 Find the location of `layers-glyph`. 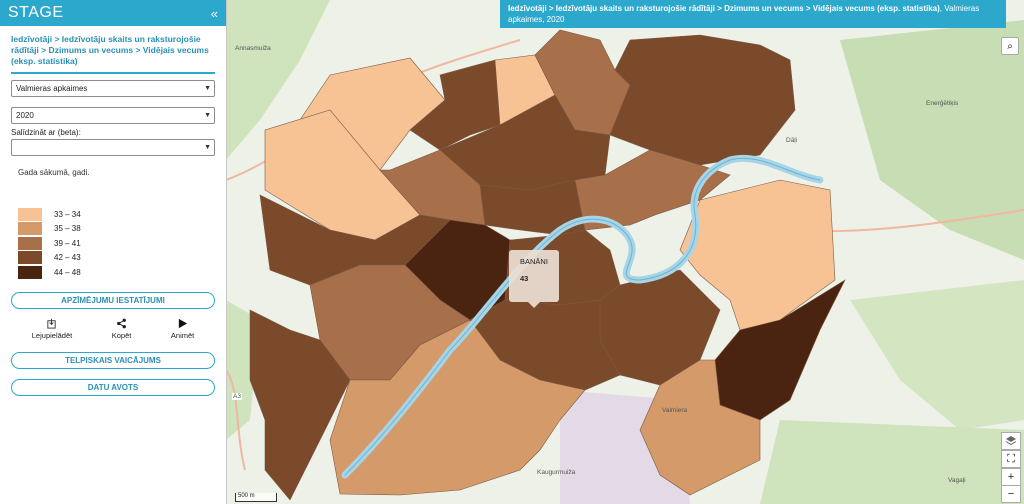

layers-glyph is located at coordinates (1011, 441).